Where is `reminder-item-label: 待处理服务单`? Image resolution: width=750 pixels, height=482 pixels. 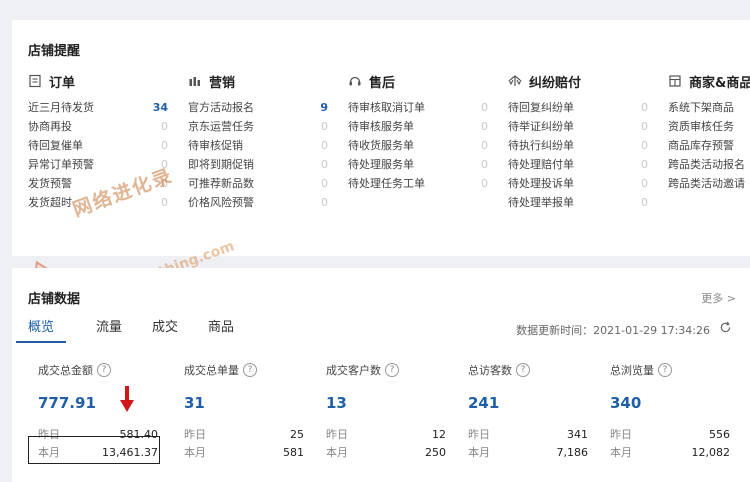
reminder-item-label: 待处理服务单 is located at coordinates (381, 164).